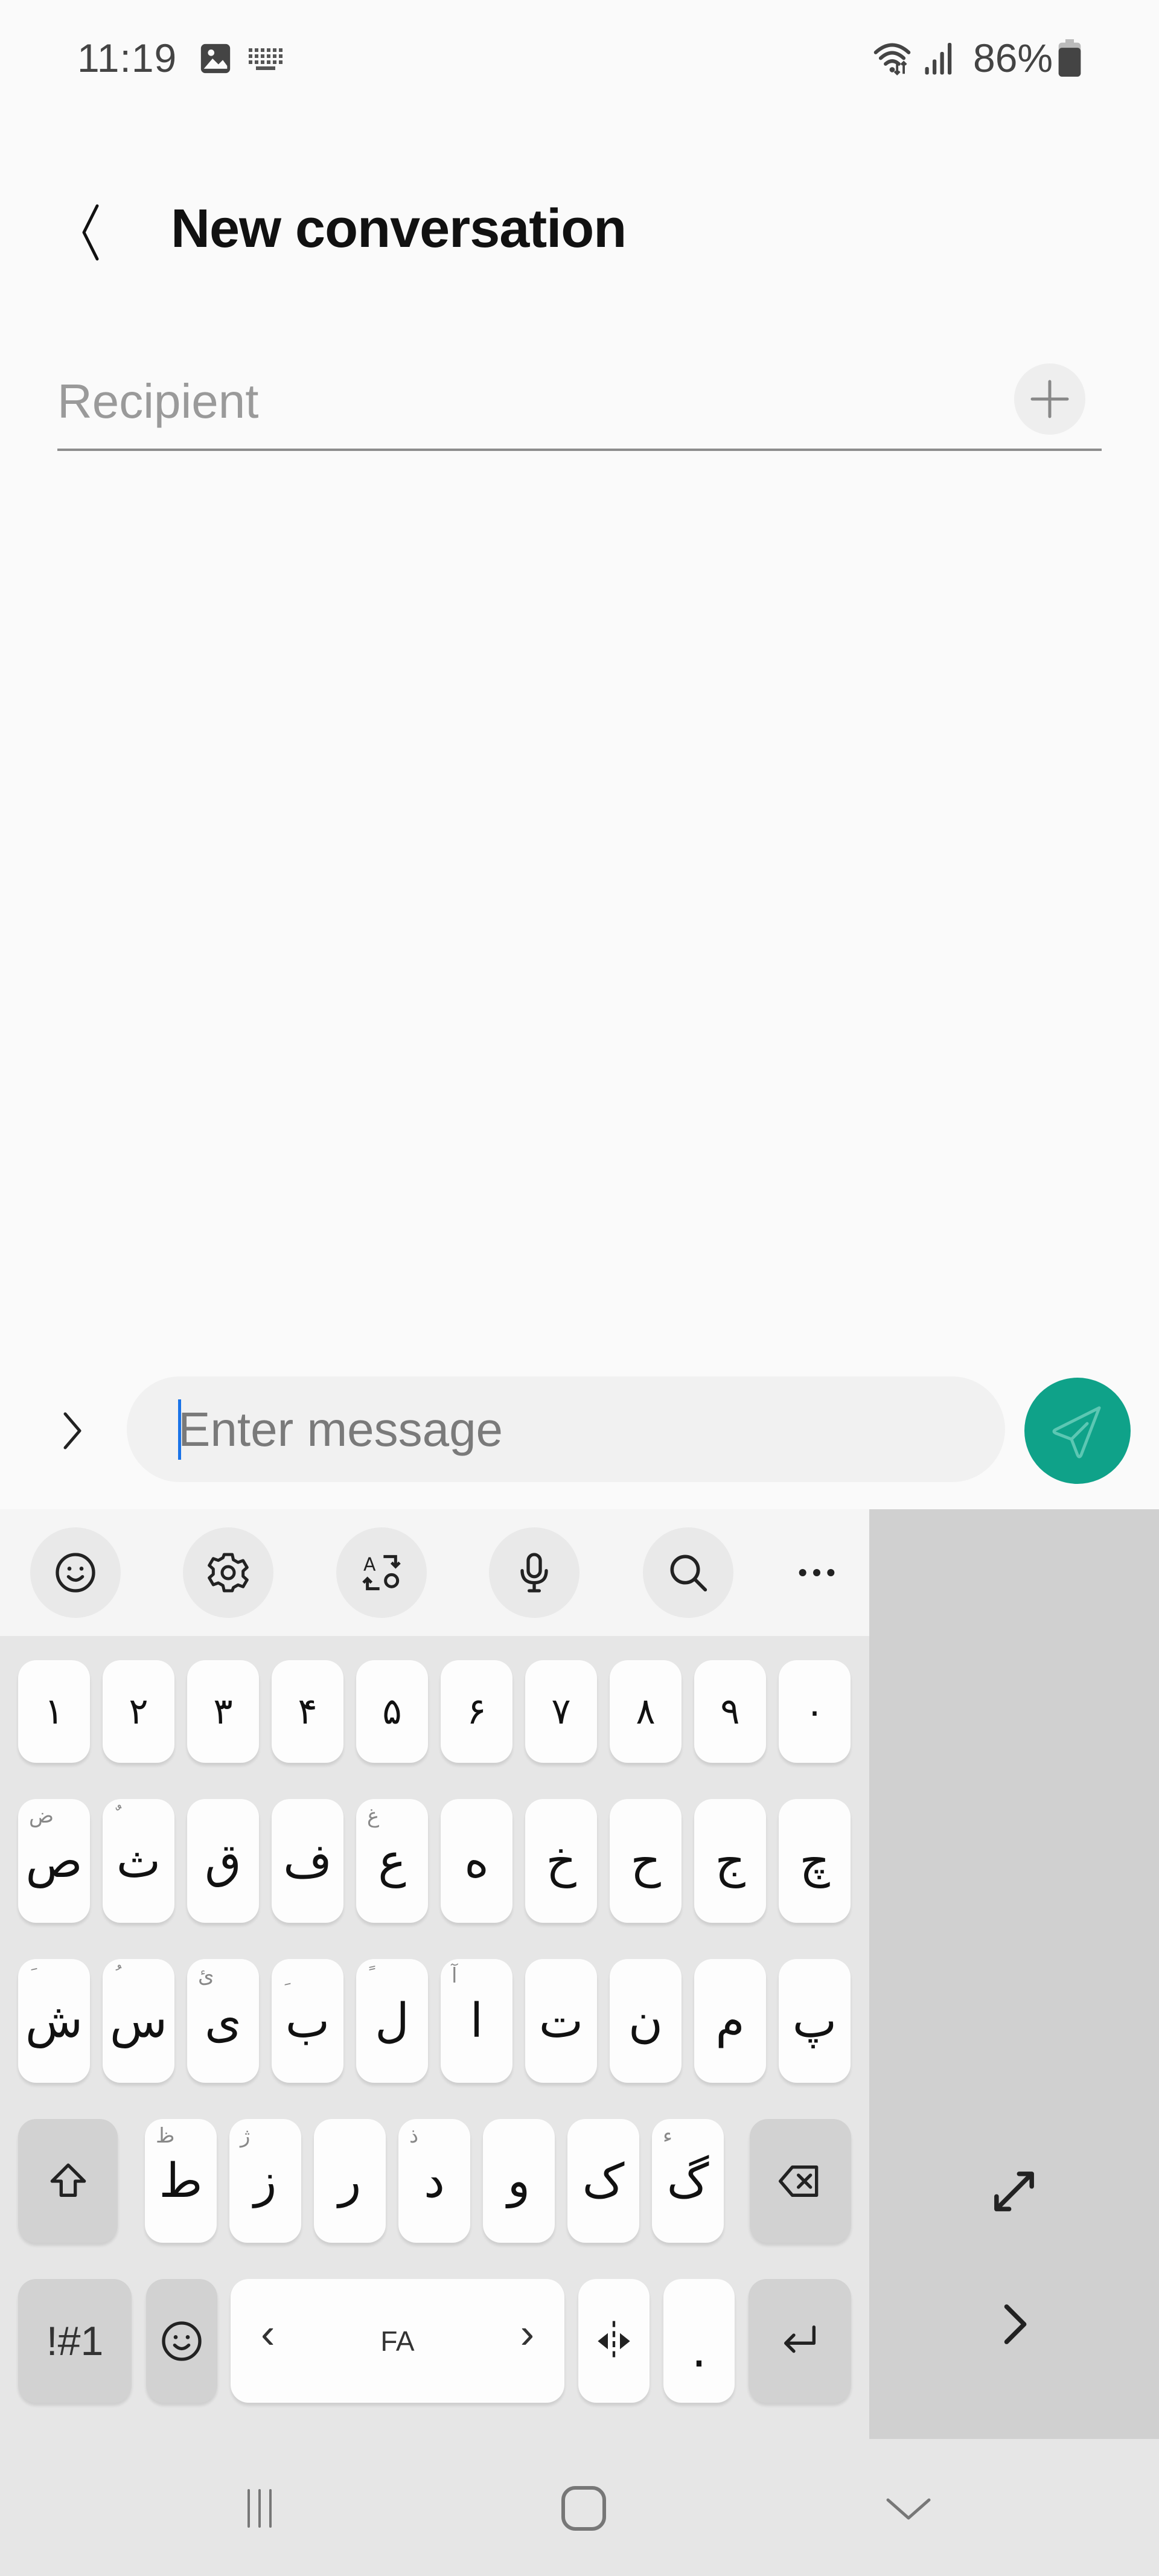 The image size is (1159, 2576). I want to click on letter-key: ءگ, so click(688, 2181).